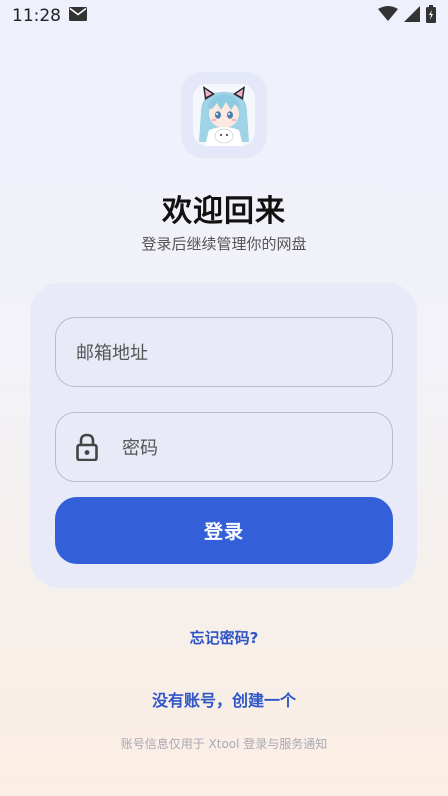  Describe the element at coordinates (224, 637) in the screenshot. I see `forgot-password-link: 忘记密码?` at that location.